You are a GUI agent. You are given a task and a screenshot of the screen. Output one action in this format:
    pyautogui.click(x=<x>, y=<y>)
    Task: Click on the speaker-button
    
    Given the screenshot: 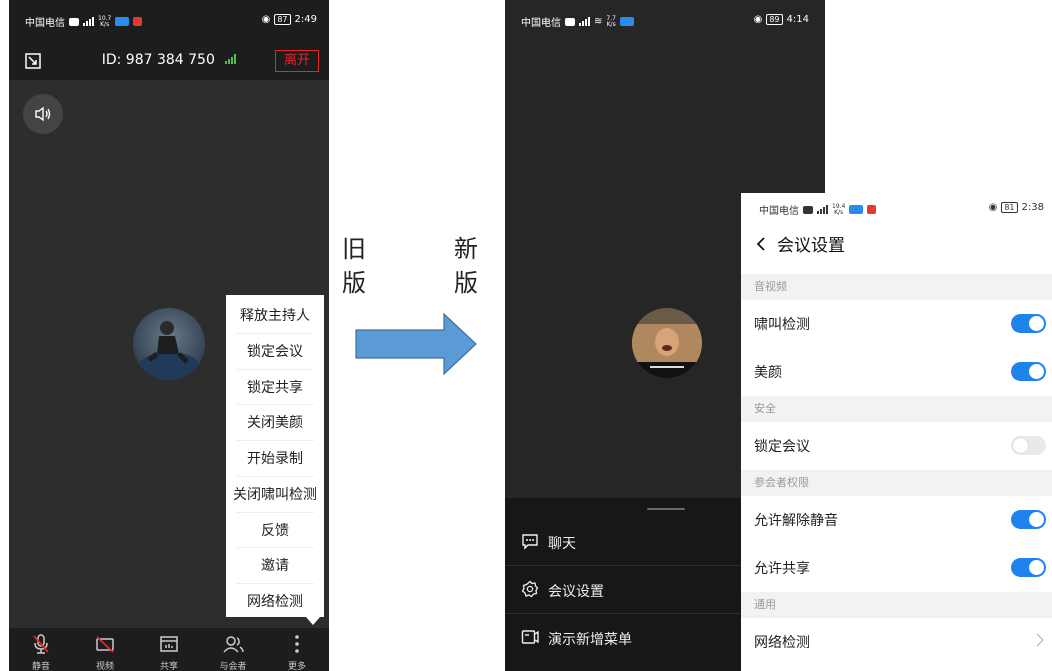 What is the action you would take?
    pyautogui.click(x=43, y=114)
    